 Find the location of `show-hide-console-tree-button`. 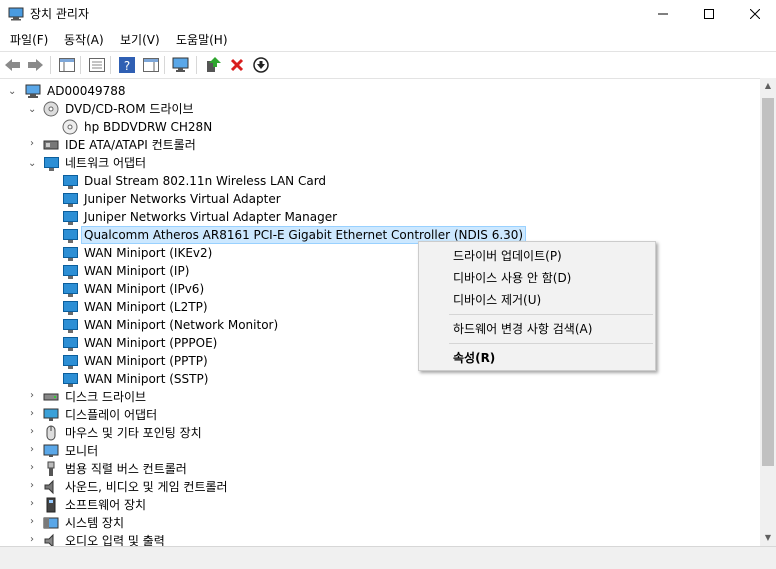

show-hide-console-tree-button is located at coordinates (67, 65).